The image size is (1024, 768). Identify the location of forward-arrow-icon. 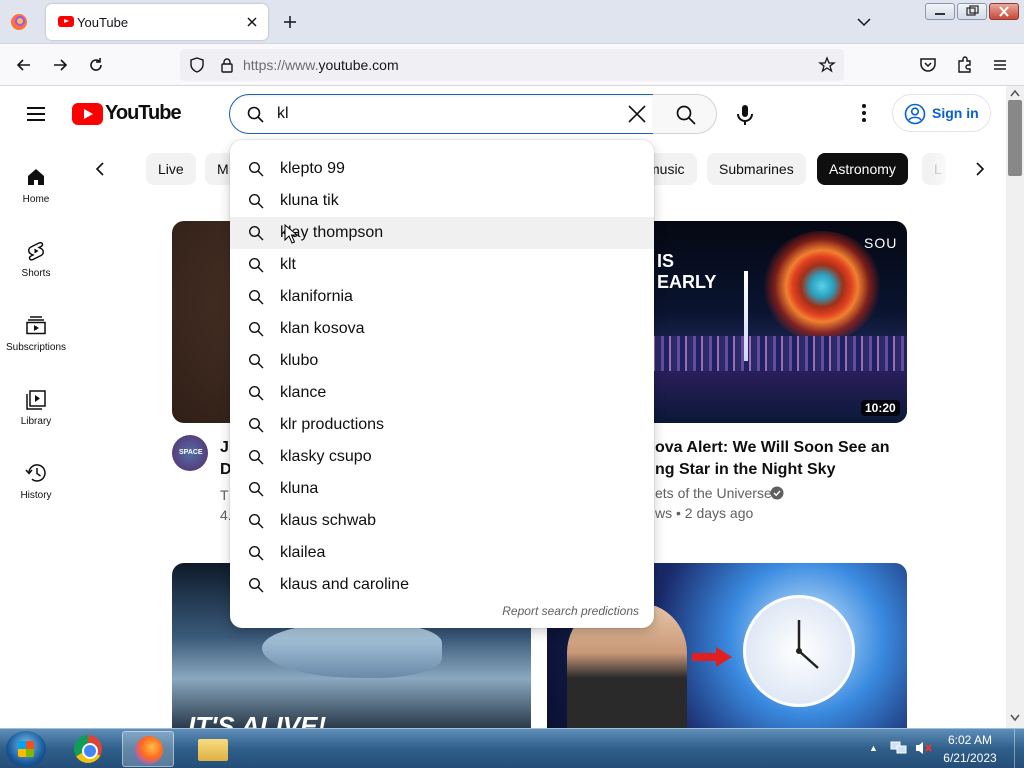
(60, 65).